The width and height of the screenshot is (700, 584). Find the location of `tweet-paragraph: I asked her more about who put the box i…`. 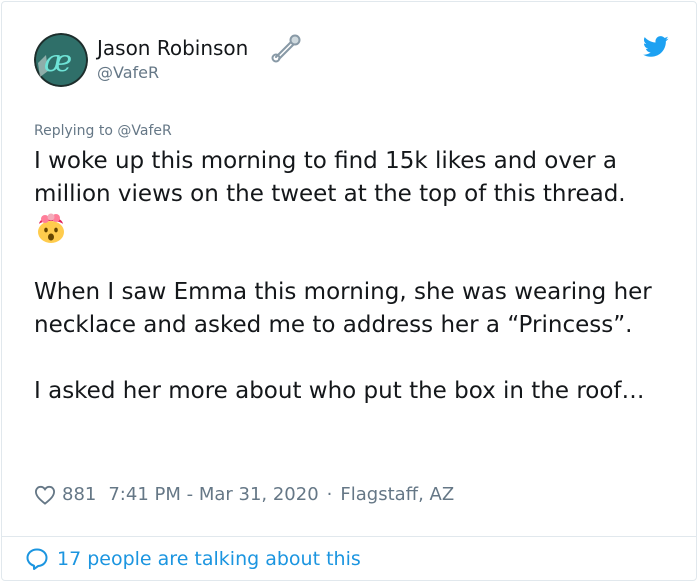

tweet-paragraph: I asked her more about who put the box i… is located at coordinates (339, 391).